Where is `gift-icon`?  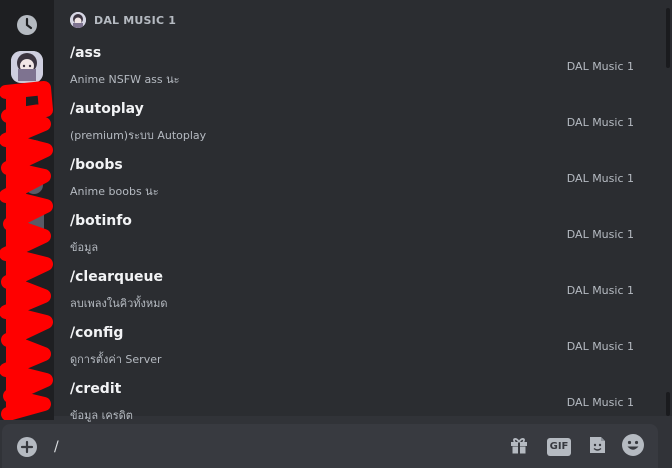 gift-icon is located at coordinates (519, 447).